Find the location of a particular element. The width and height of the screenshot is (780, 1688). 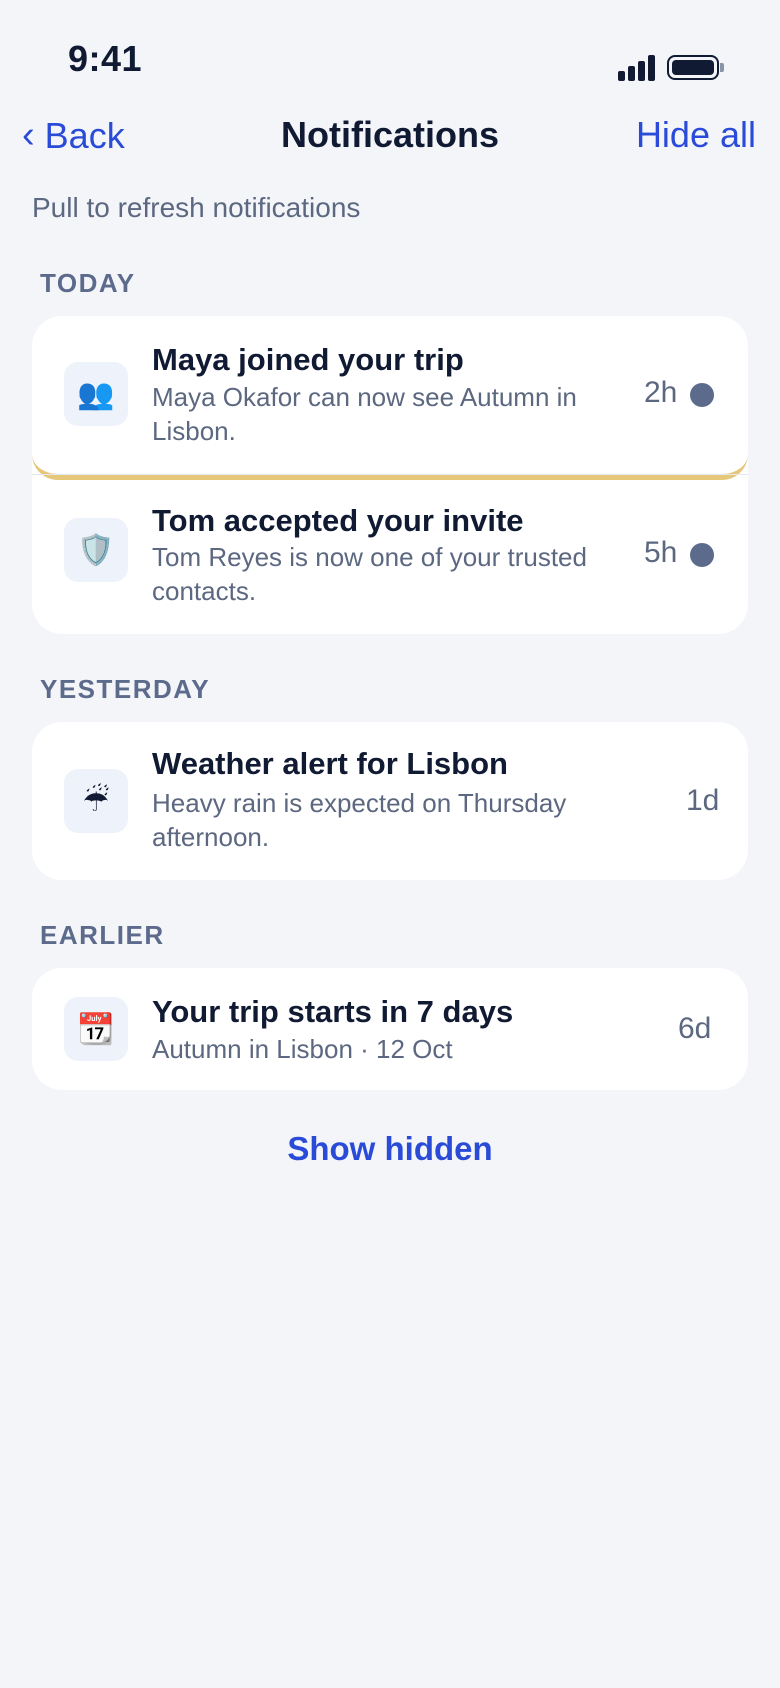

notification-time: 2h is located at coordinates (661, 392).